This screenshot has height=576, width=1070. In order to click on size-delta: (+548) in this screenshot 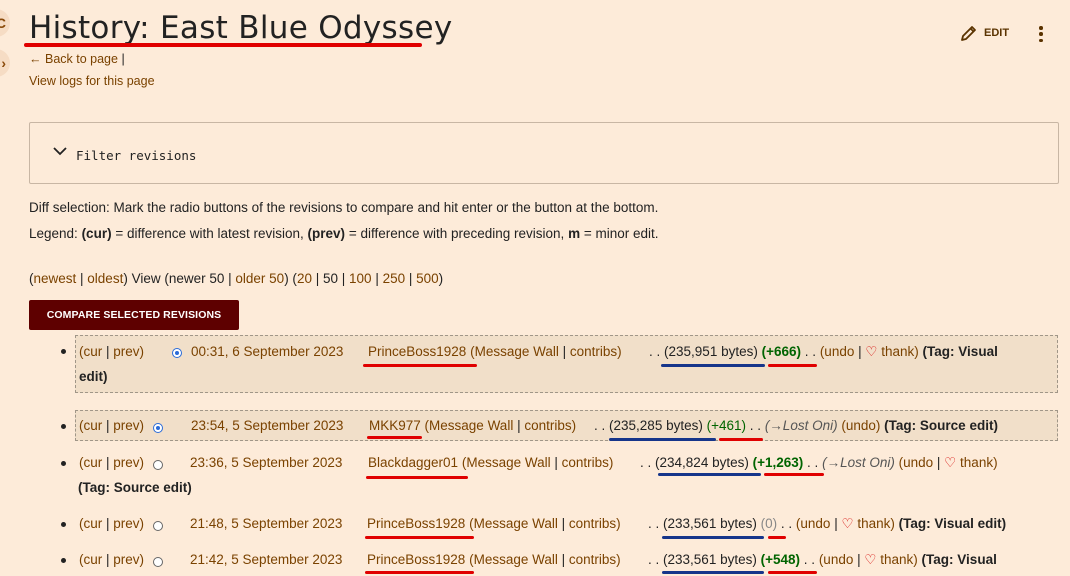, I will do `click(780, 559)`.